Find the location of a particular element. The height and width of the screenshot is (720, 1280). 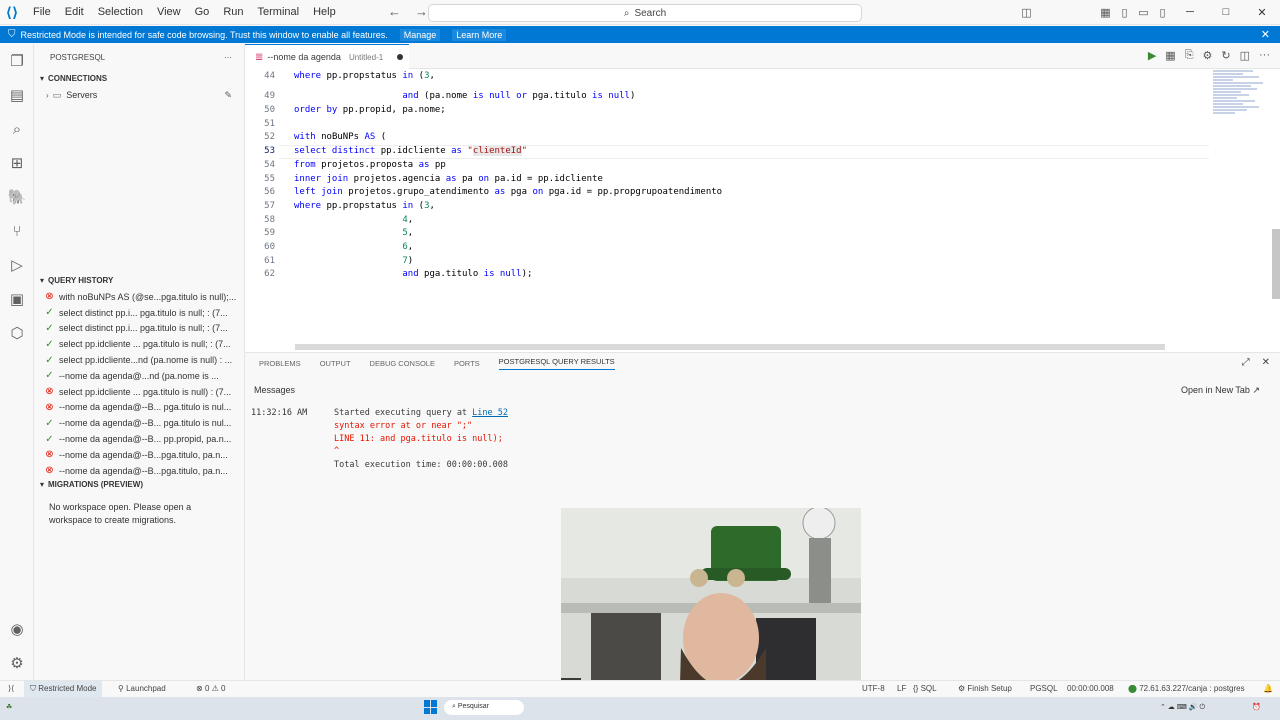

connection-settings-icon: ⚙ is located at coordinates (1208, 55).